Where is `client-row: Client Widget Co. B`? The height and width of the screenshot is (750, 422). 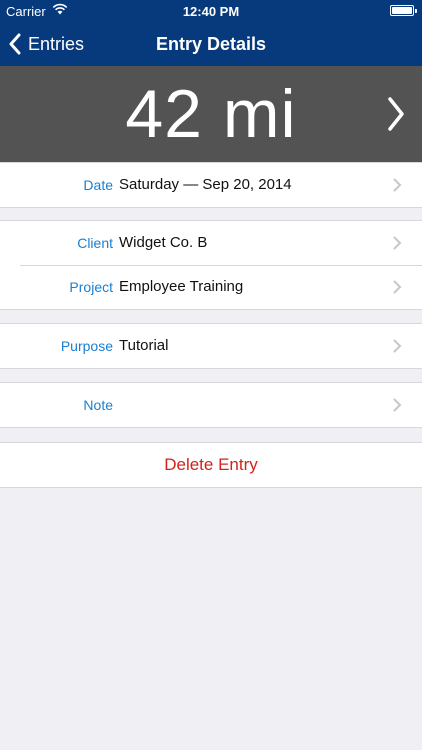 client-row: Client Widget Co. B is located at coordinates (211, 243).